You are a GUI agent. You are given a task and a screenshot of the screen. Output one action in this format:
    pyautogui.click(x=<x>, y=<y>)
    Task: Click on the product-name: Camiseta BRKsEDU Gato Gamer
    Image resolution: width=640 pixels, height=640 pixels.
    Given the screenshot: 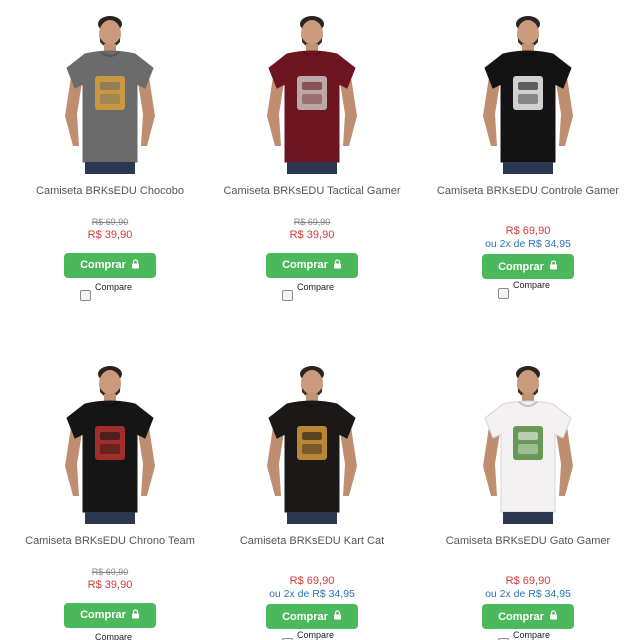 What is the action you would take?
    pyautogui.click(x=528, y=549)
    